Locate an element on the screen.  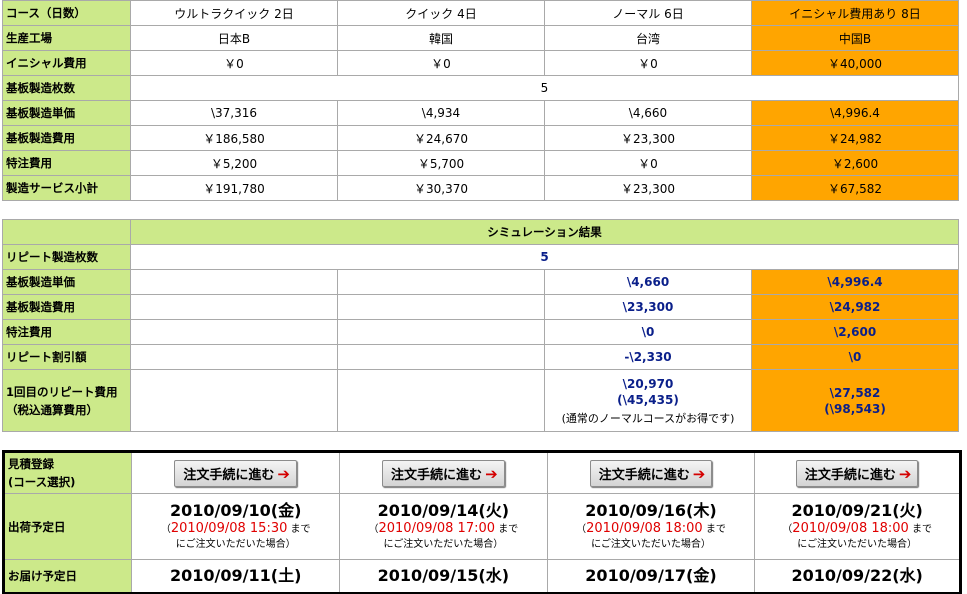
row-label: 生産工場 is located at coordinates (66, 38).